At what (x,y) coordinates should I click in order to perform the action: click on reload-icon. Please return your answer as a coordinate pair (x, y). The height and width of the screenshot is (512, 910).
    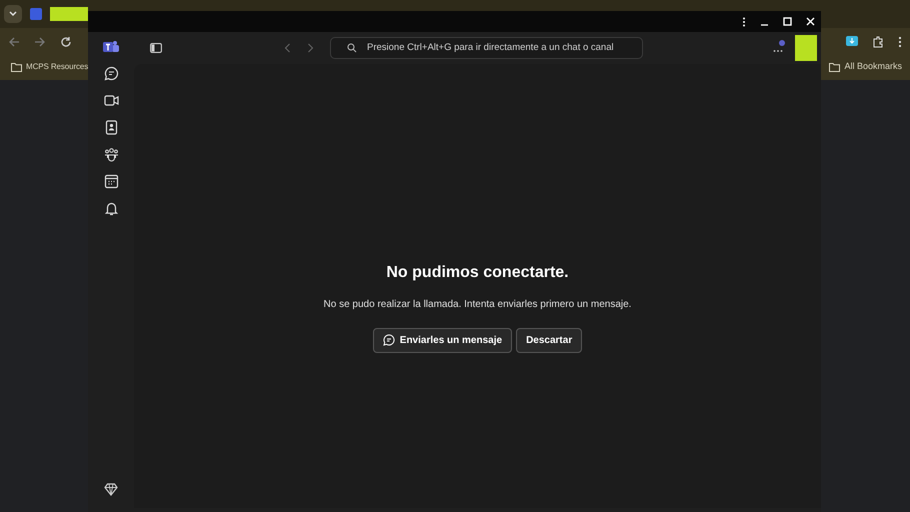
    Looking at the image, I should click on (66, 42).